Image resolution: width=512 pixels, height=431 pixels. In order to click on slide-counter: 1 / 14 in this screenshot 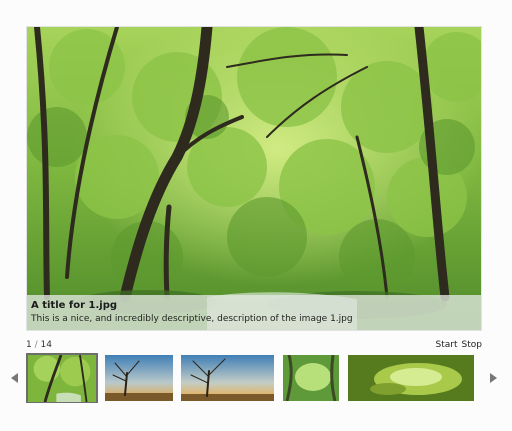, I will do `click(39, 345)`.